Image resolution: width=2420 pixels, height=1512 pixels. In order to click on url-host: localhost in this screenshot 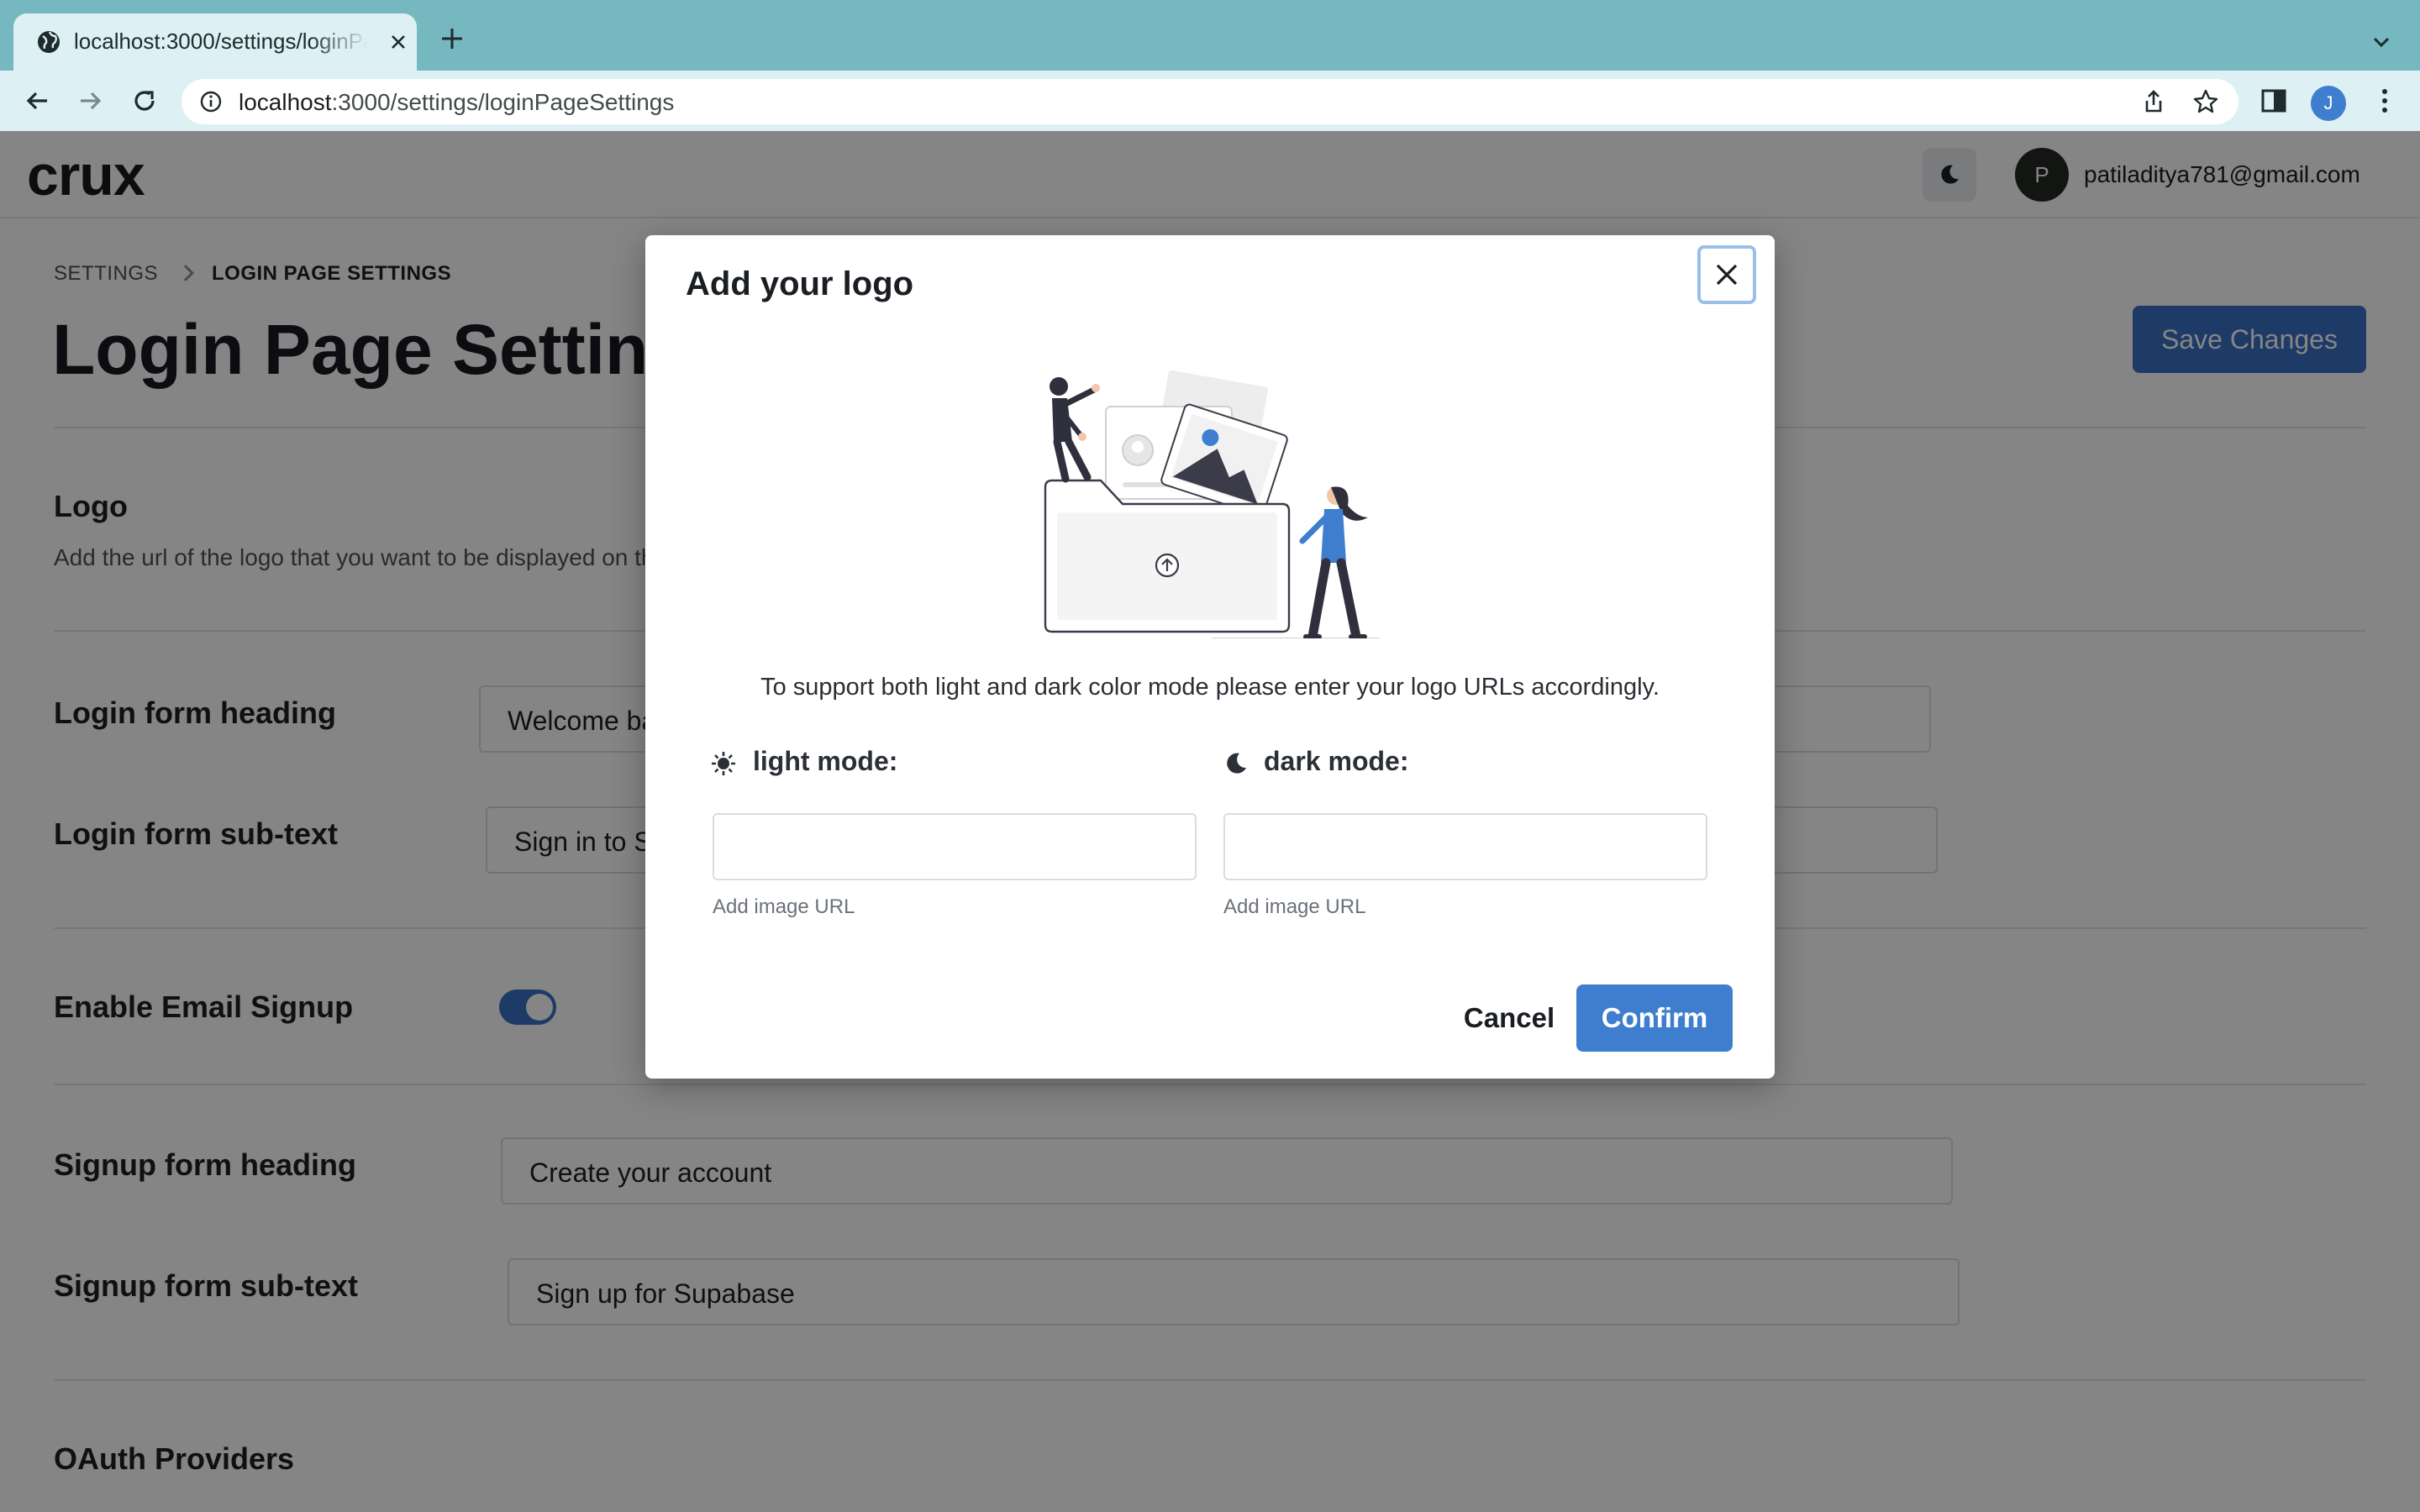, I will do `click(285, 102)`.